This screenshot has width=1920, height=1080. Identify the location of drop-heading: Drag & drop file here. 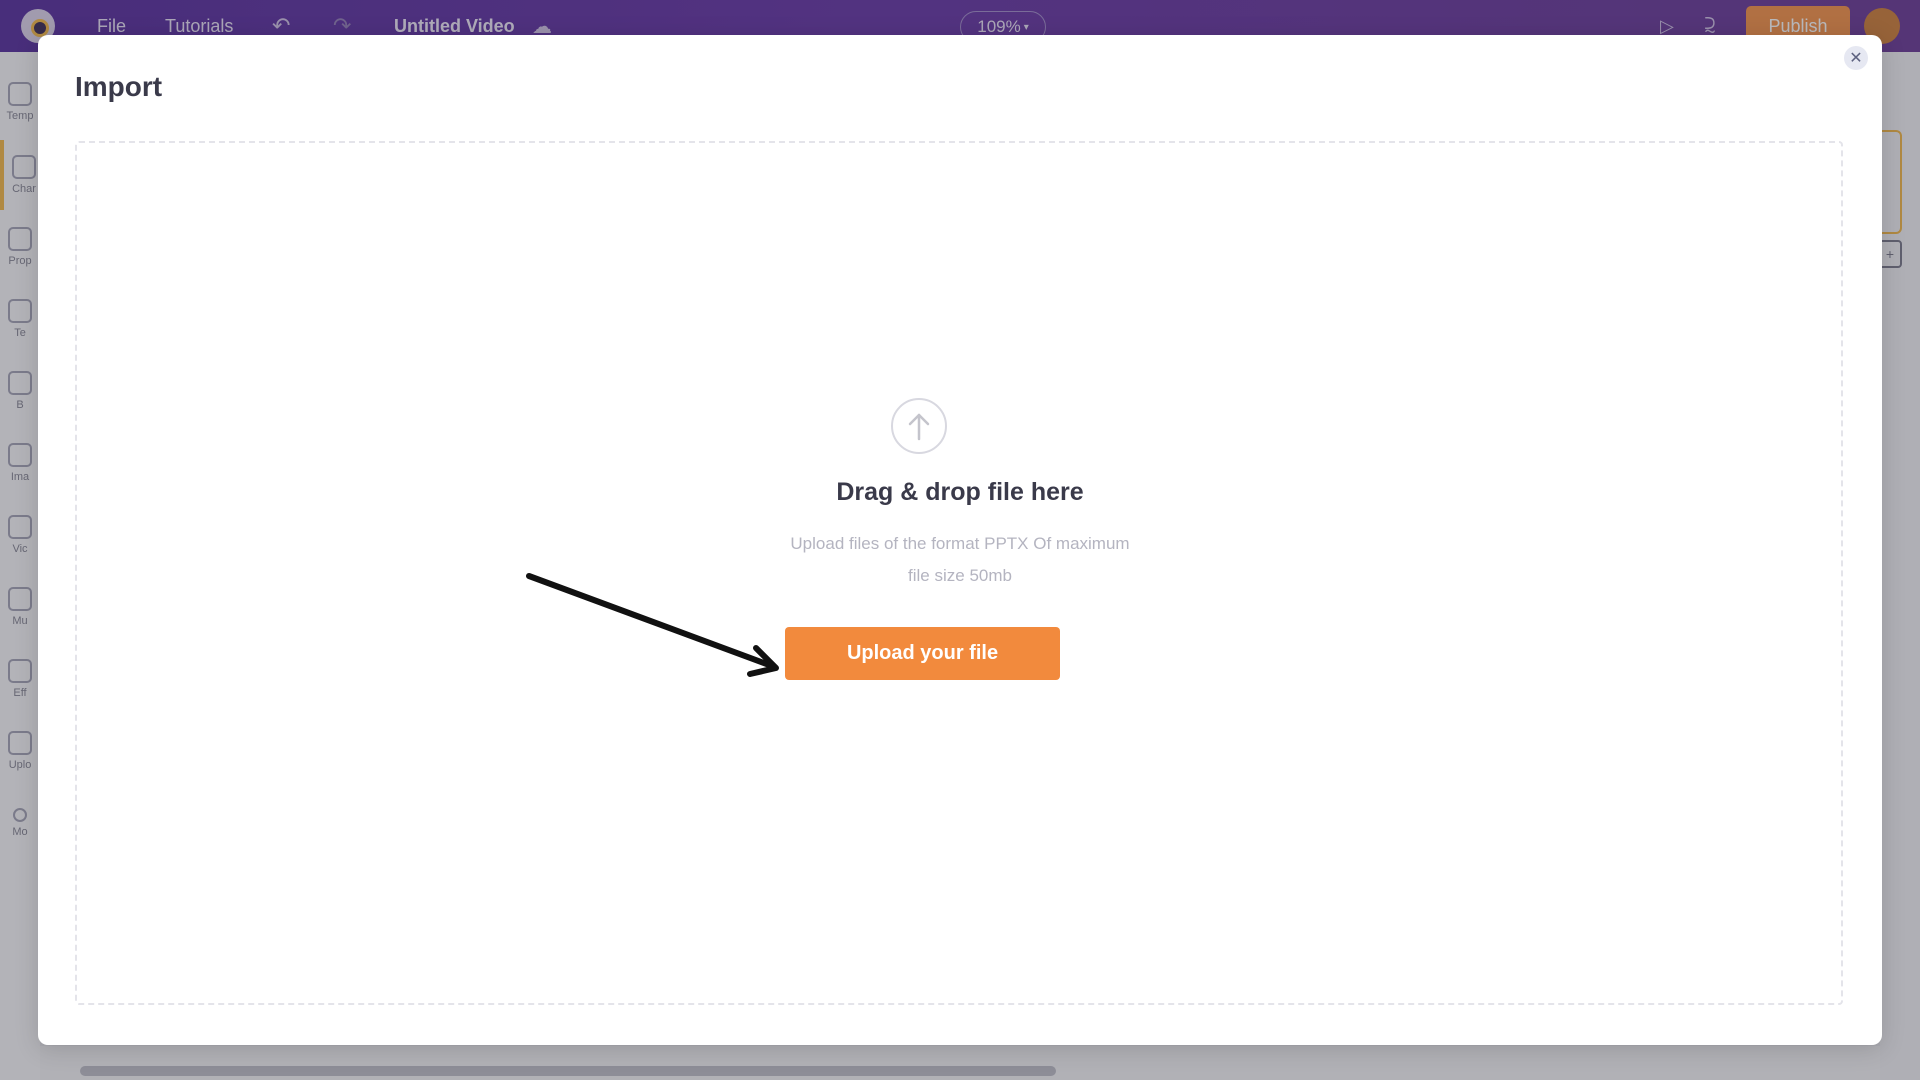
(960, 492).